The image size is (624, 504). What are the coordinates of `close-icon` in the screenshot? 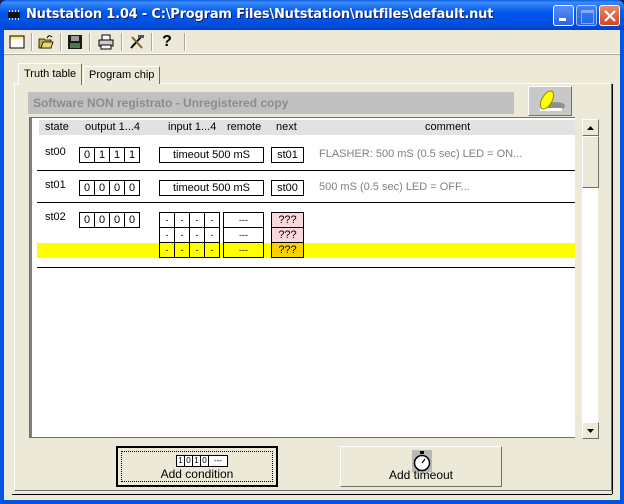 It's located at (610, 16).